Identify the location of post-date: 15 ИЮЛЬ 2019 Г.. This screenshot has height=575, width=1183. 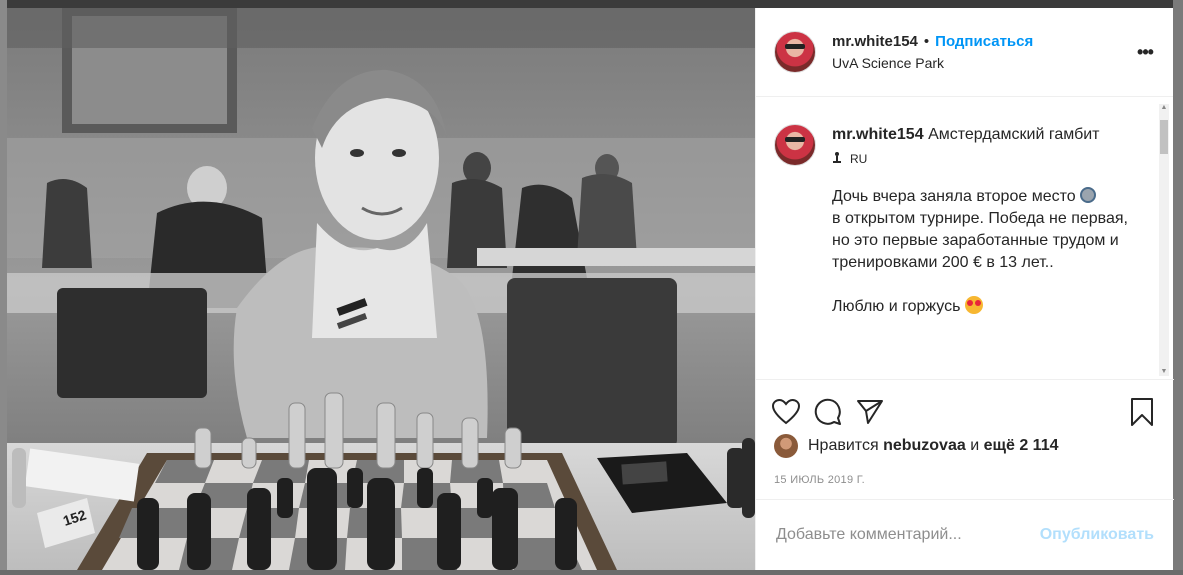
(965, 480).